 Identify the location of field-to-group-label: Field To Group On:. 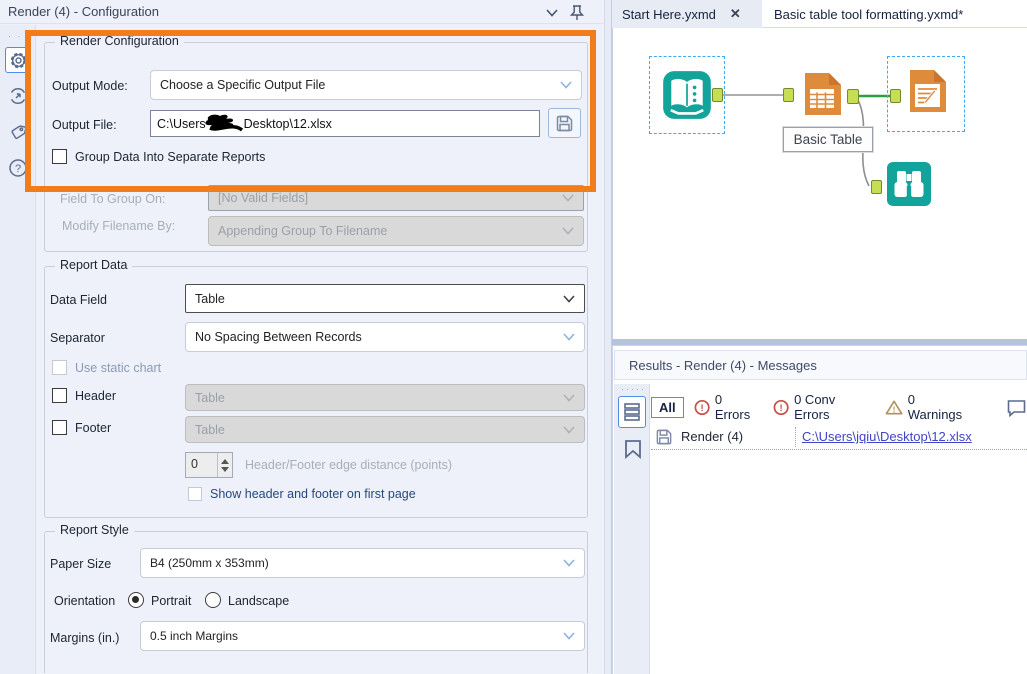
(113, 199).